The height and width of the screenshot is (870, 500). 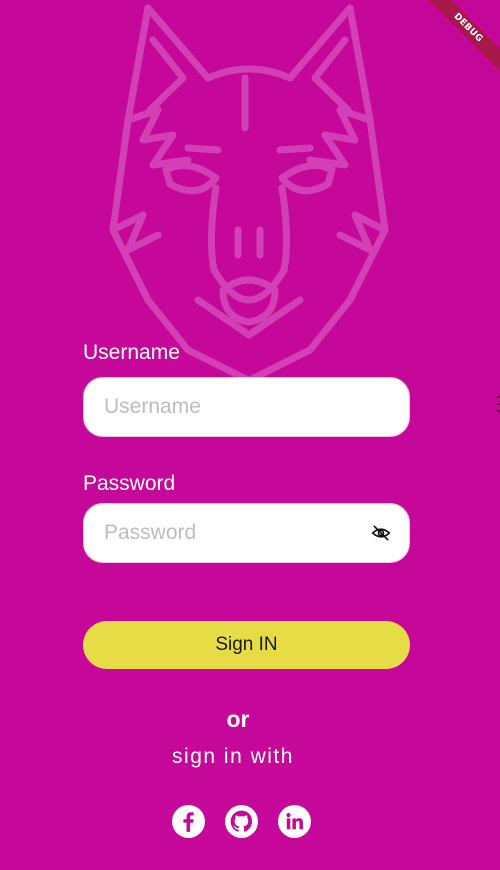 I want to click on password-label: Password, so click(x=129, y=483).